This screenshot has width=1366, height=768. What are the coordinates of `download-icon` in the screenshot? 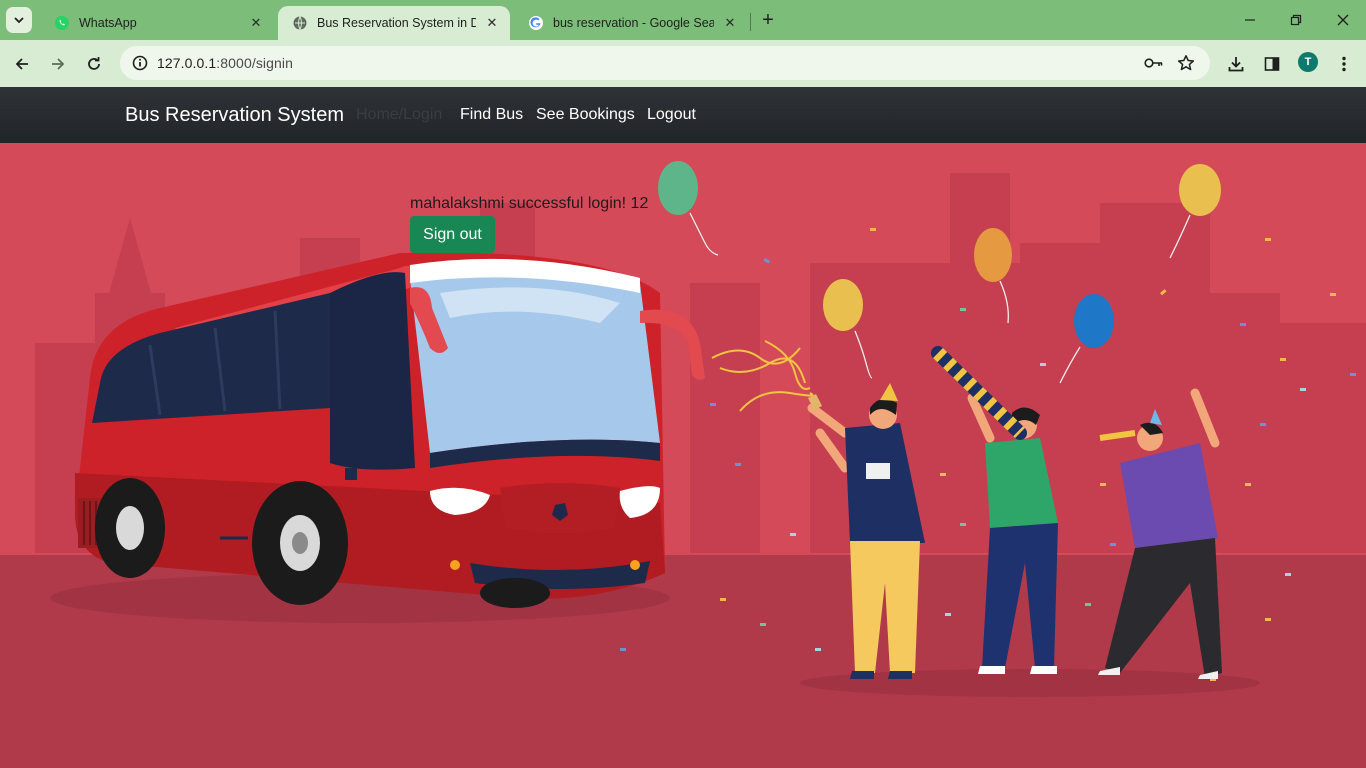 It's located at (1236, 64).